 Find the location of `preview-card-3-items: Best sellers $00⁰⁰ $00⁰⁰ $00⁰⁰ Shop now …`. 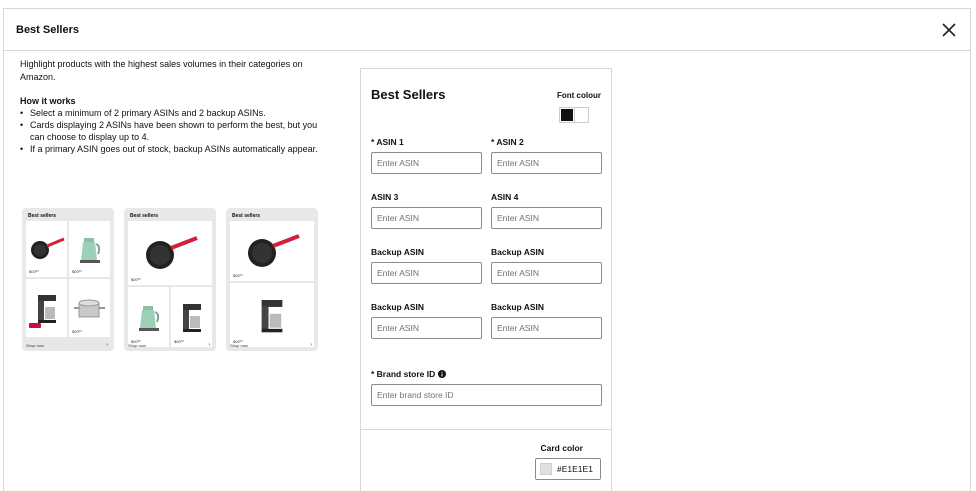

preview-card-3-items: Best sellers $00⁰⁰ $00⁰⁰ $00⁰⁰ Shop now … is located at coordinates (170, 279).